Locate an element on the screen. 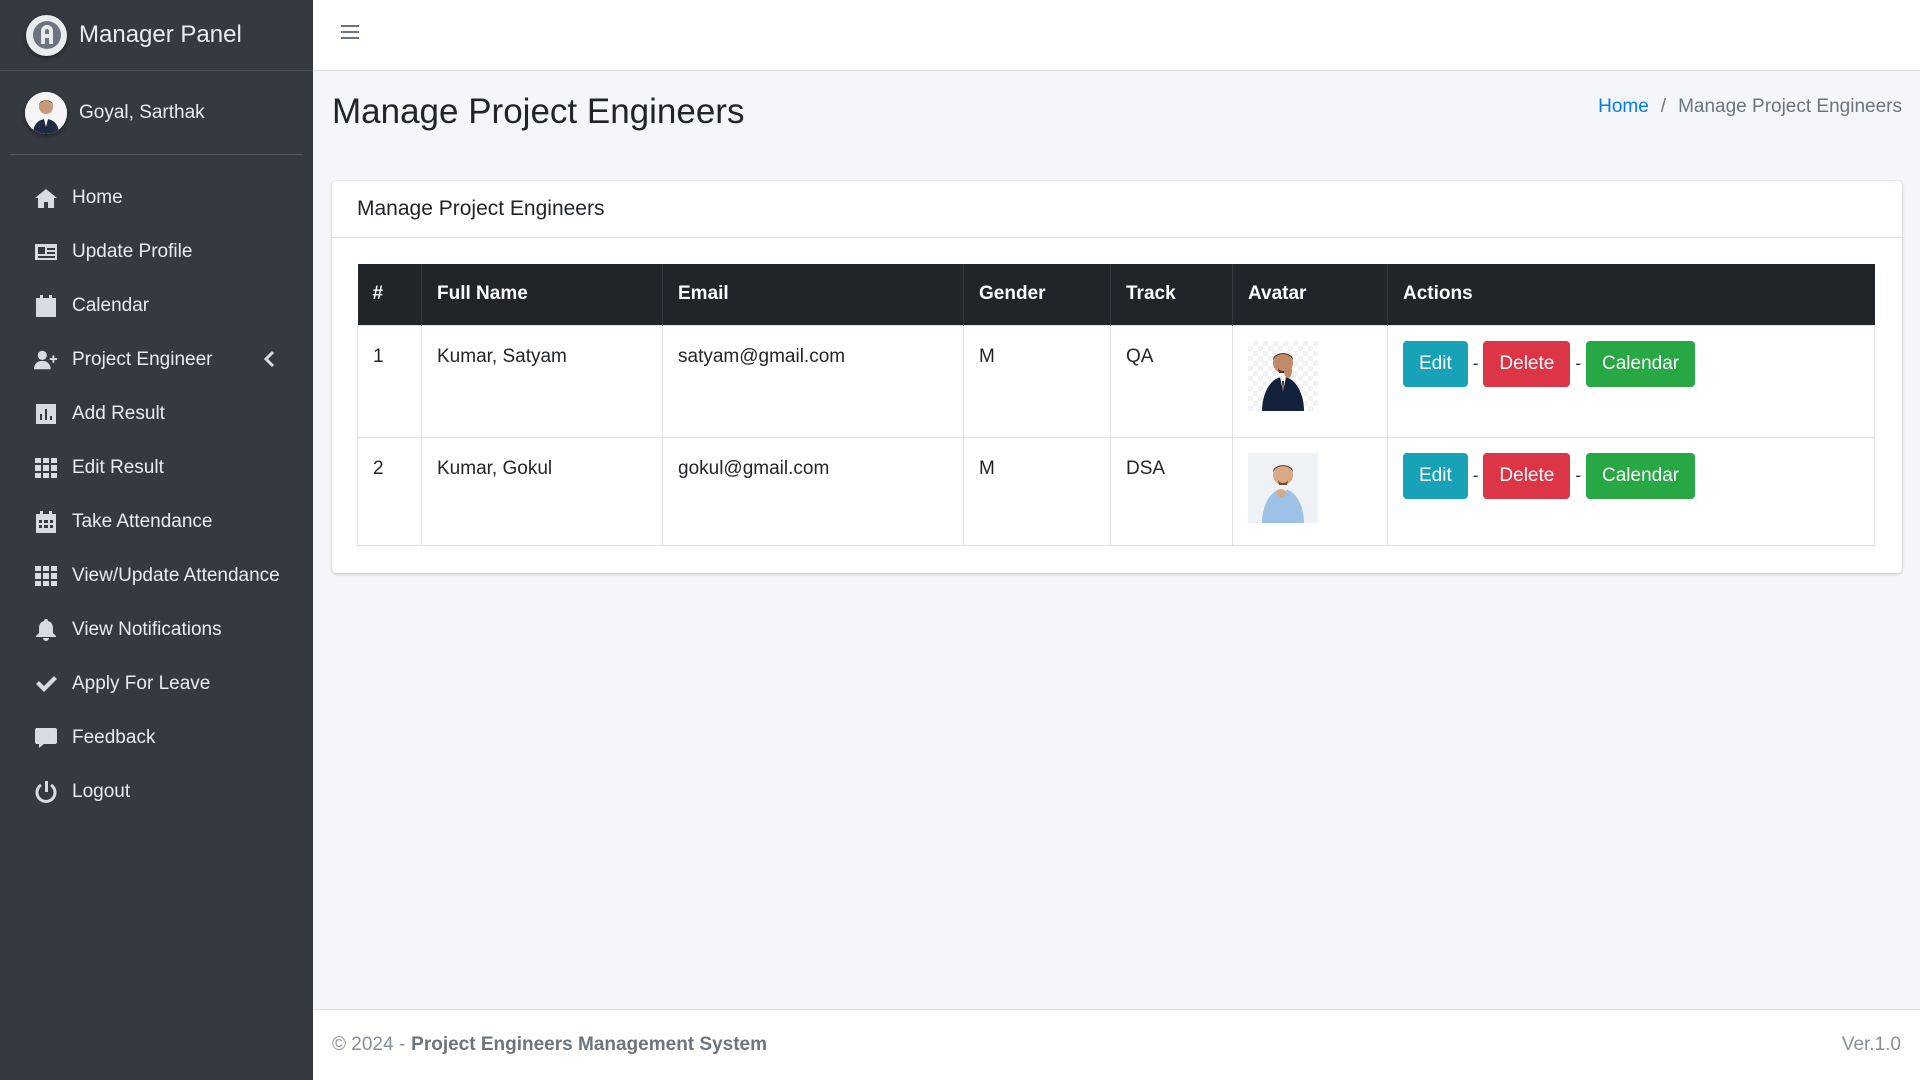 This screenshot has height=1080, width=1920. sidebar-item-label: Apply For Leave is located at coordinates (141, 683).